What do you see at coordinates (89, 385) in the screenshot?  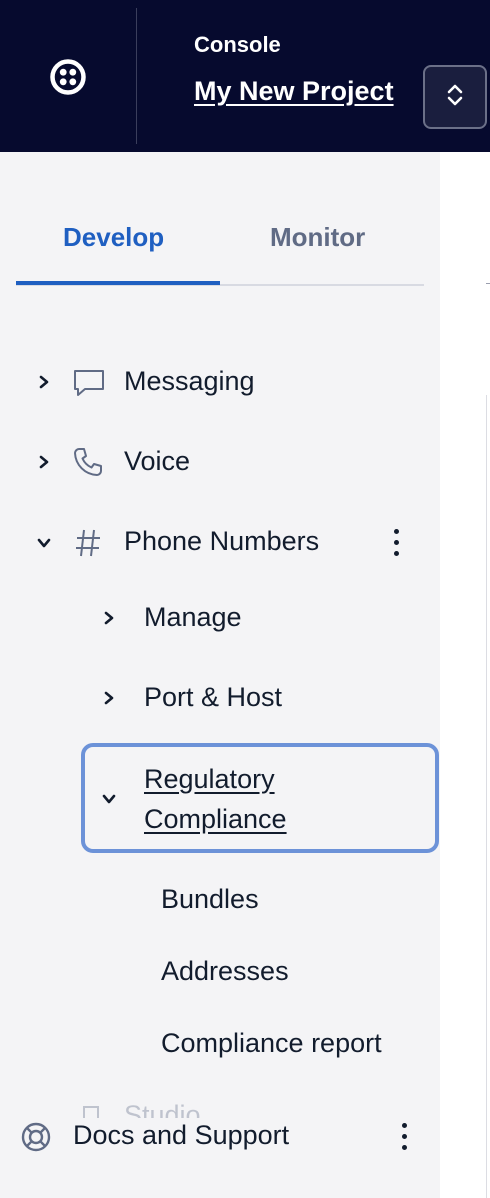 I see `chat-bubble-icon` at bounding box center [89, 385].